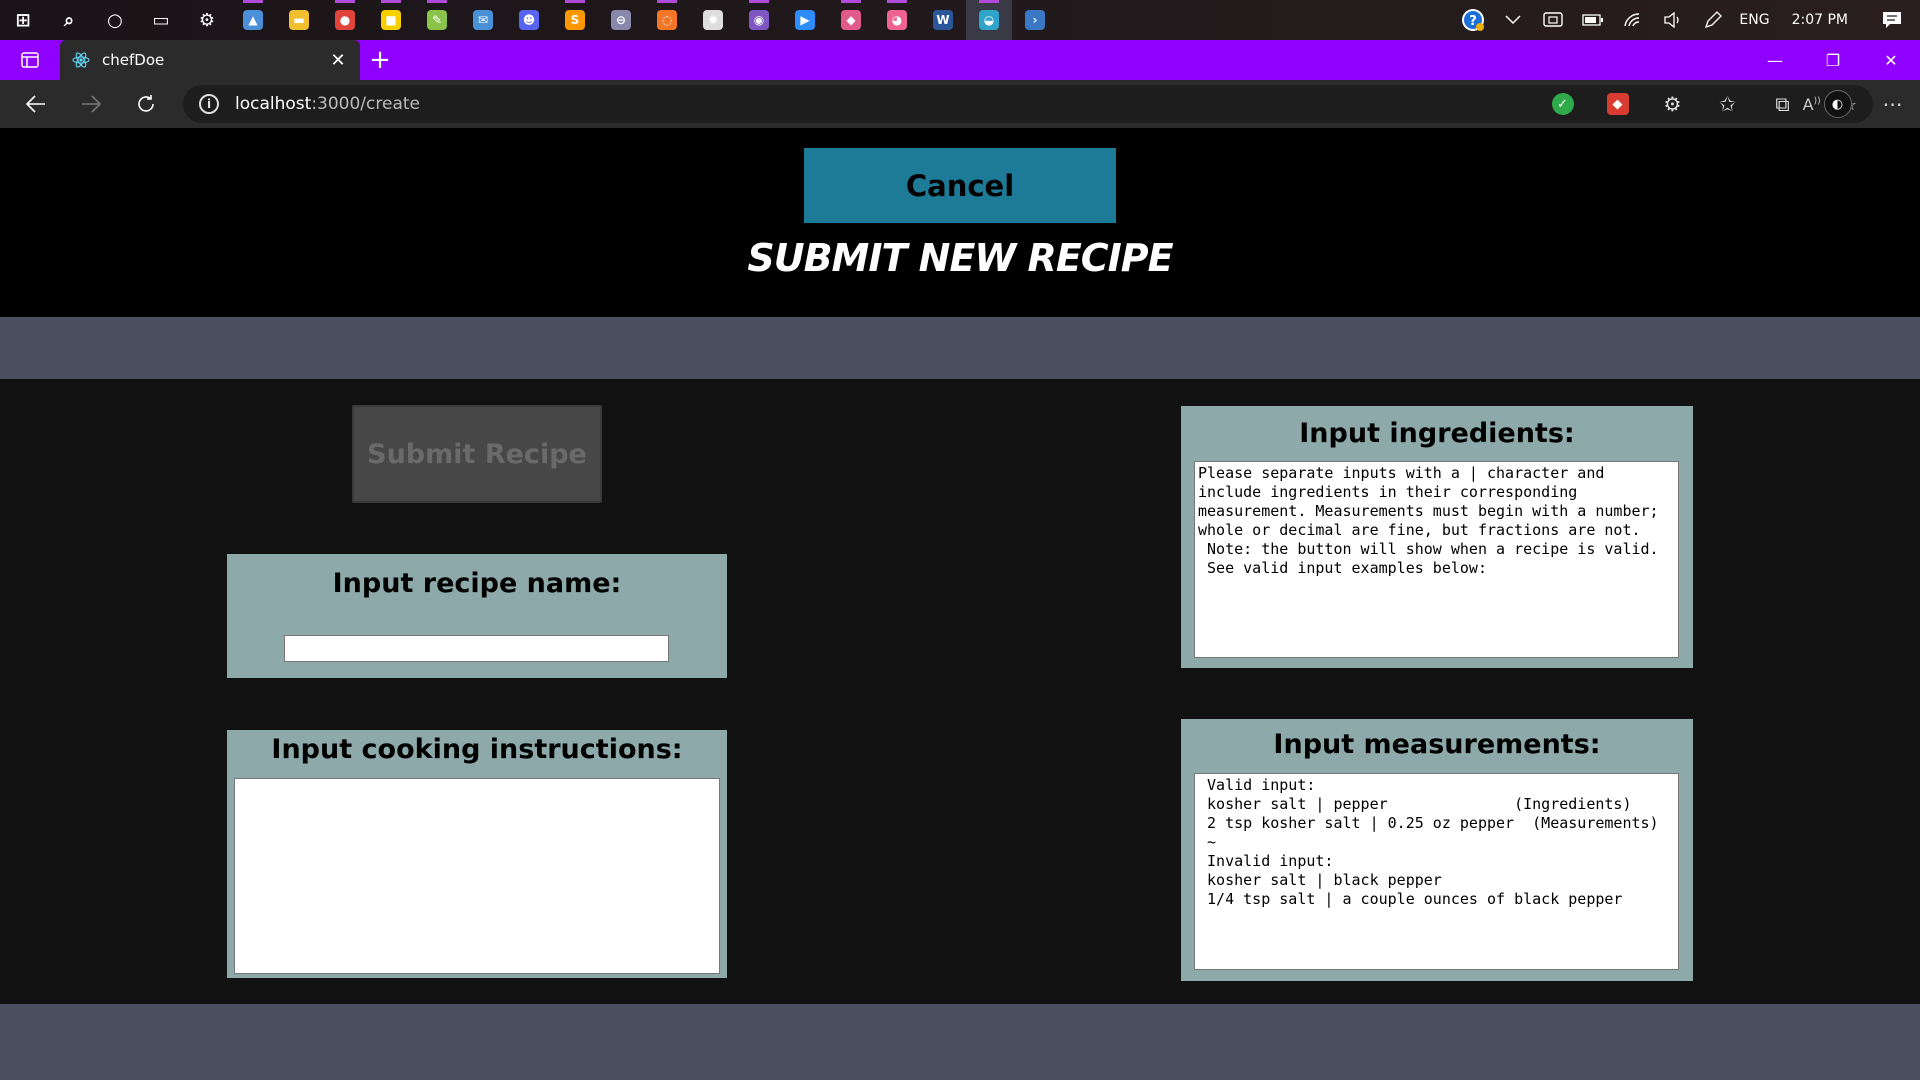 The height and width of the screenshot is (1080, 1920). Describe the element at coordinates (81, 60) in the screenshot. I see `react-favicon-icon` at that location.